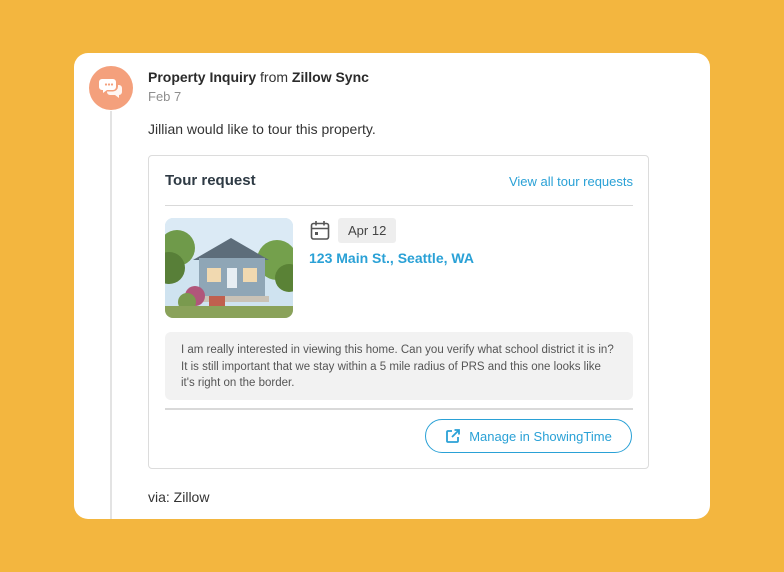 The image size is (784, 572). Describe the element at coordinates (391, 258) in the screenshot. I see `property-address-link: 123 Main St., Seattle, WA` at that location.